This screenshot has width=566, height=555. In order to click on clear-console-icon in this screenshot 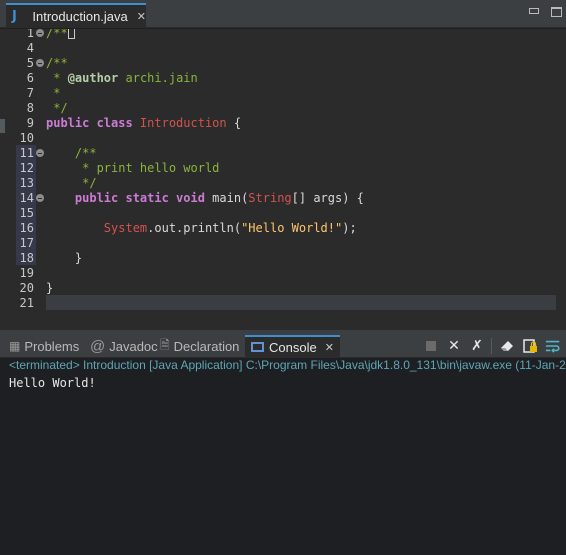, I will do `click(507, 346)`.